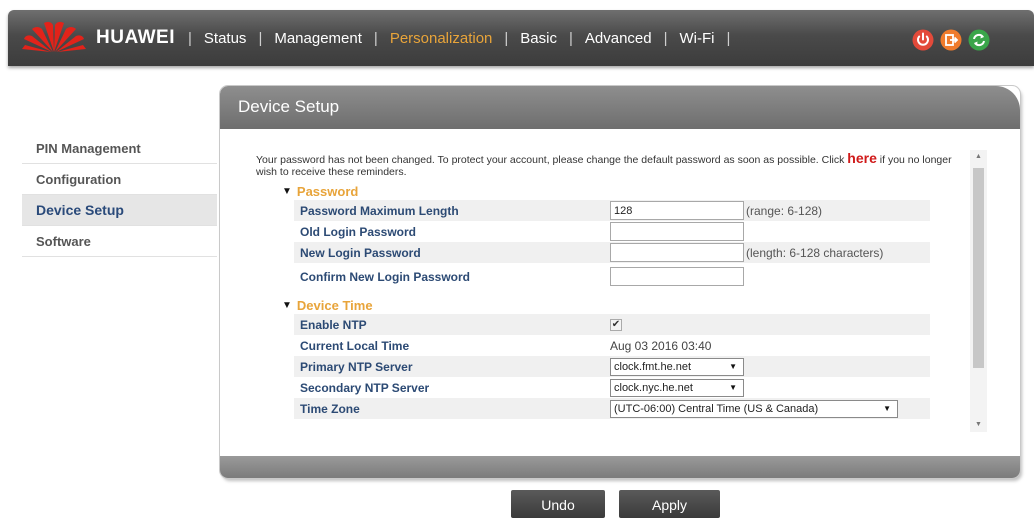 This screenshot has width=1034, height=518. I want to click on enable-ntp-checkbox: ✔, so click(616, 324).